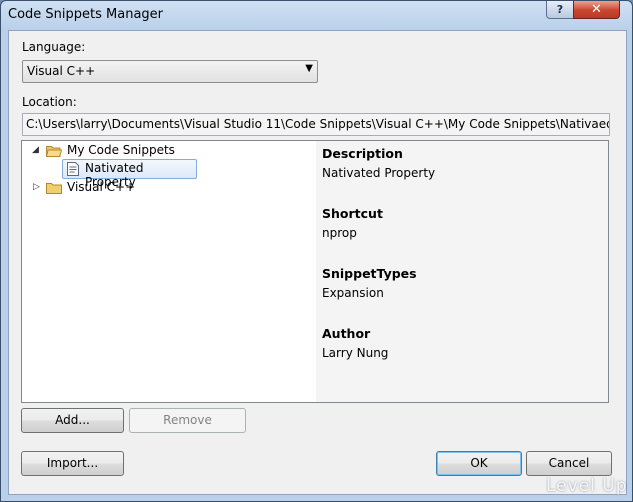  I want to click on description-heading: Description, so click(362, 153).